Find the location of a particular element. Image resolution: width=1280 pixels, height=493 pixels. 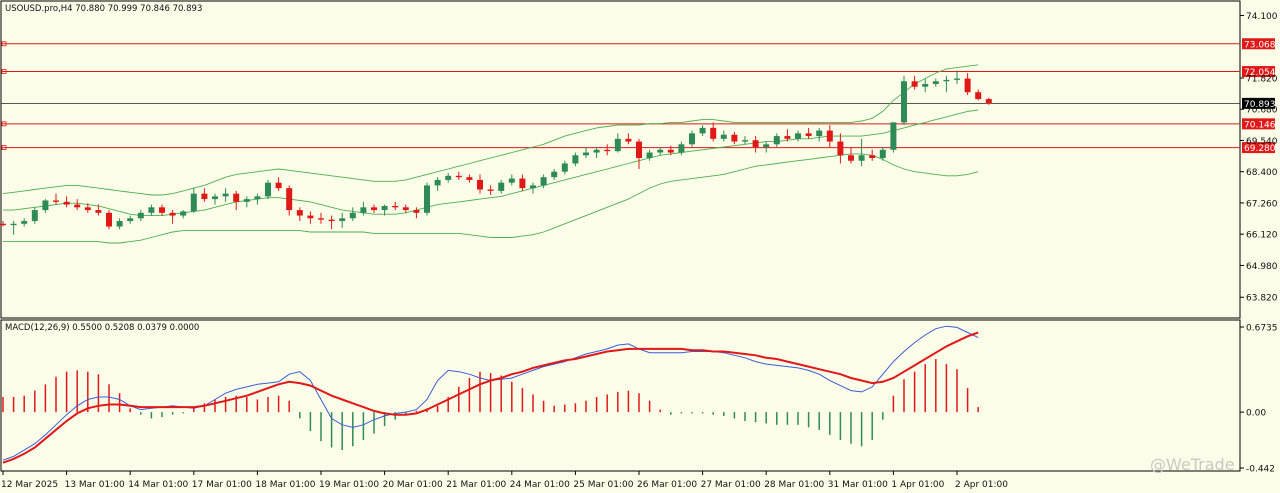

time-tick-label-6: 20 Mar 01:00 is located at coordinates (413, 485).